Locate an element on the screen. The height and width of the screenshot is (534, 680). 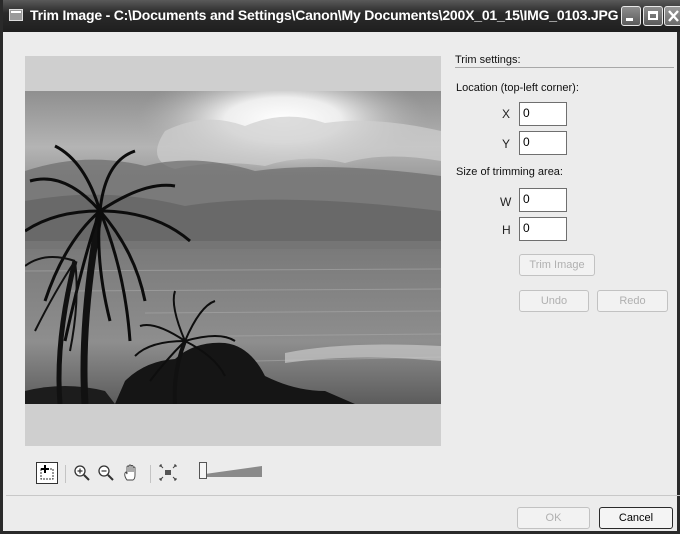
size-label: Size of trimming area: is located at coordinates (509, 172).